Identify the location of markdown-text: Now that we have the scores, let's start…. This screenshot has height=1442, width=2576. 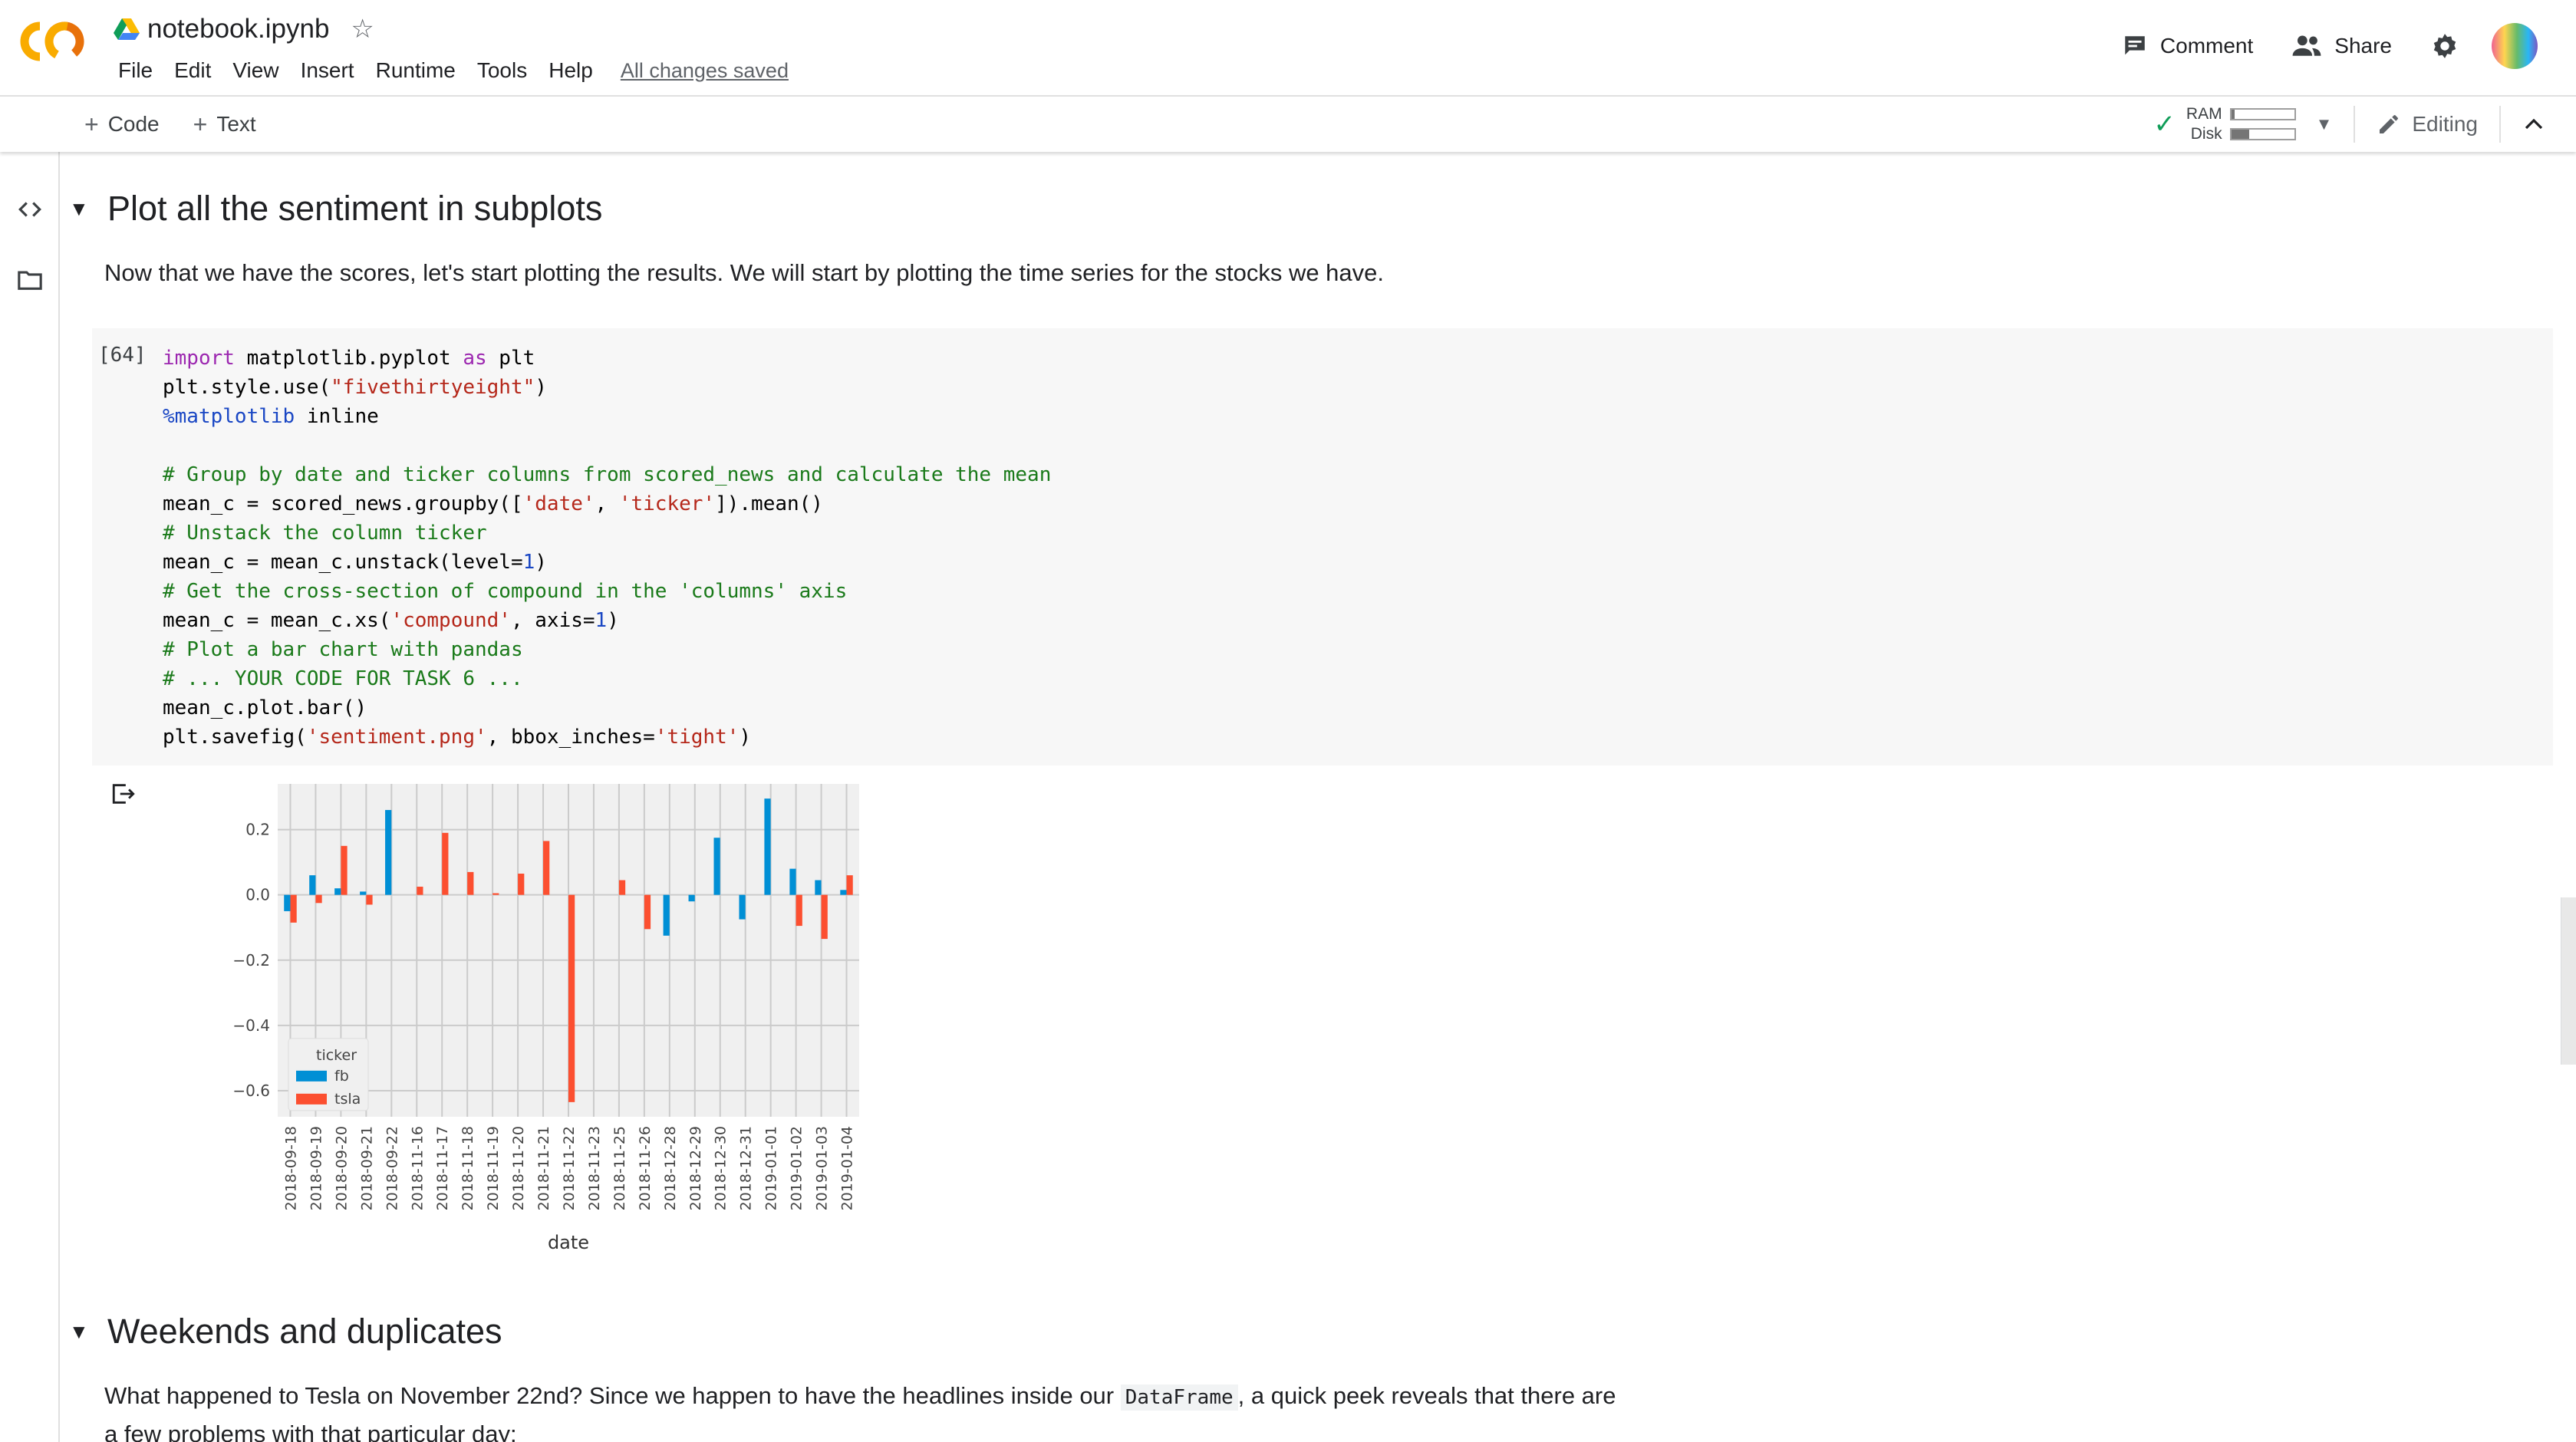
(744, 273).